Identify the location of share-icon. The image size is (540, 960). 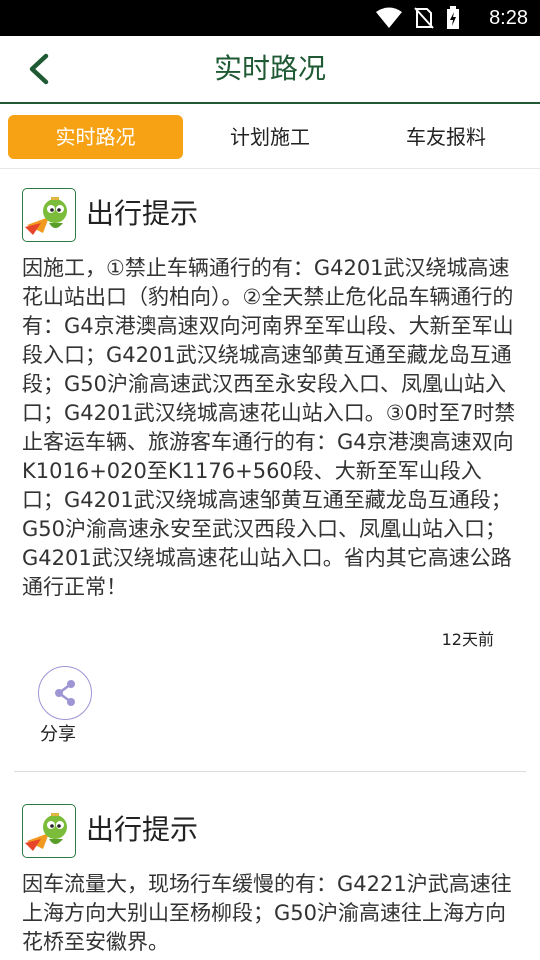
(65, 693).